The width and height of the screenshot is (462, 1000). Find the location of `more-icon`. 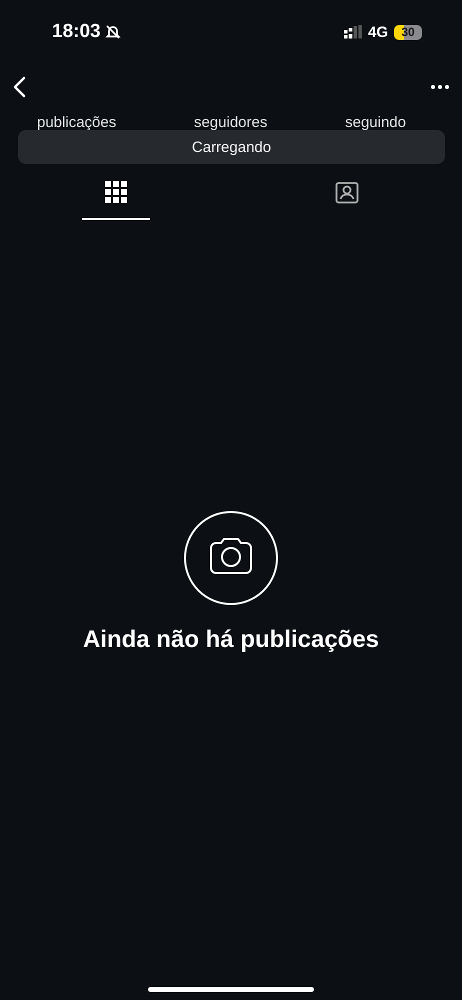

more-icon is located at coordinates (440, 87).